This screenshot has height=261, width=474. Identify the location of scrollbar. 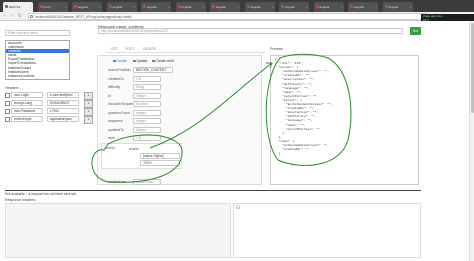
(471, 141).